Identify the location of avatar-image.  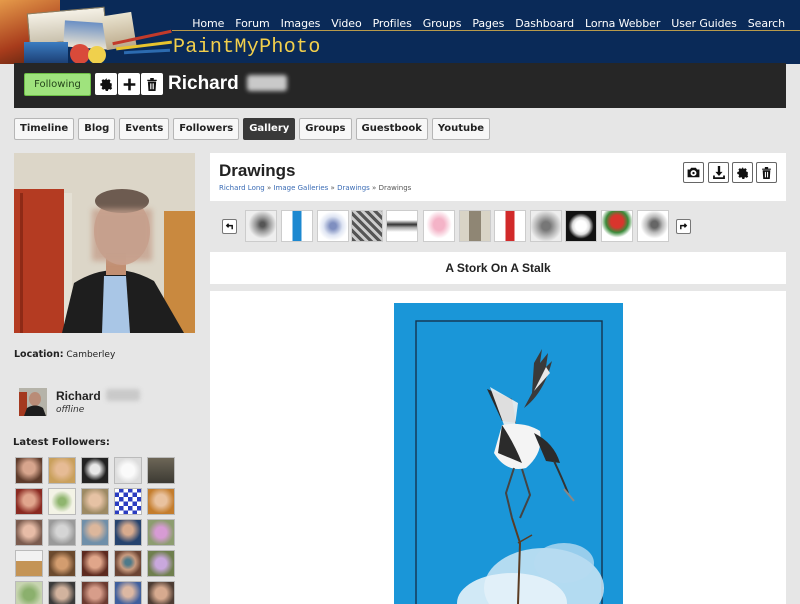
(33, 402).